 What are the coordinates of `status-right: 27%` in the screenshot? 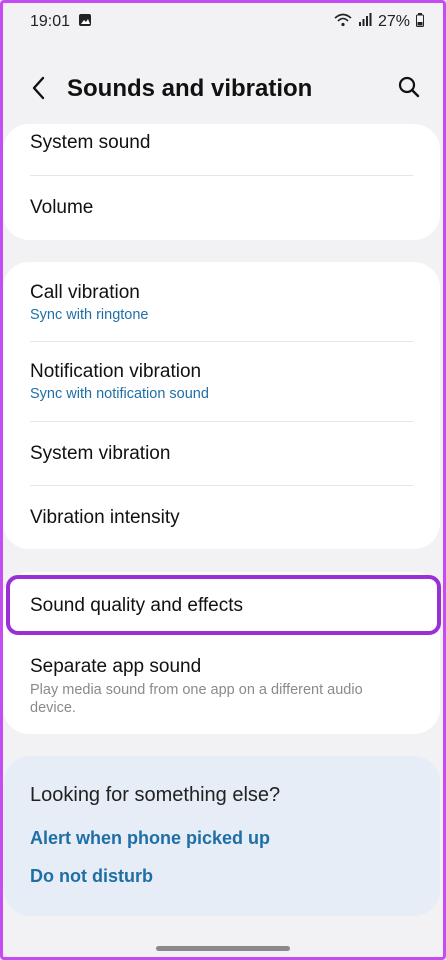 It's located at (379, 22).